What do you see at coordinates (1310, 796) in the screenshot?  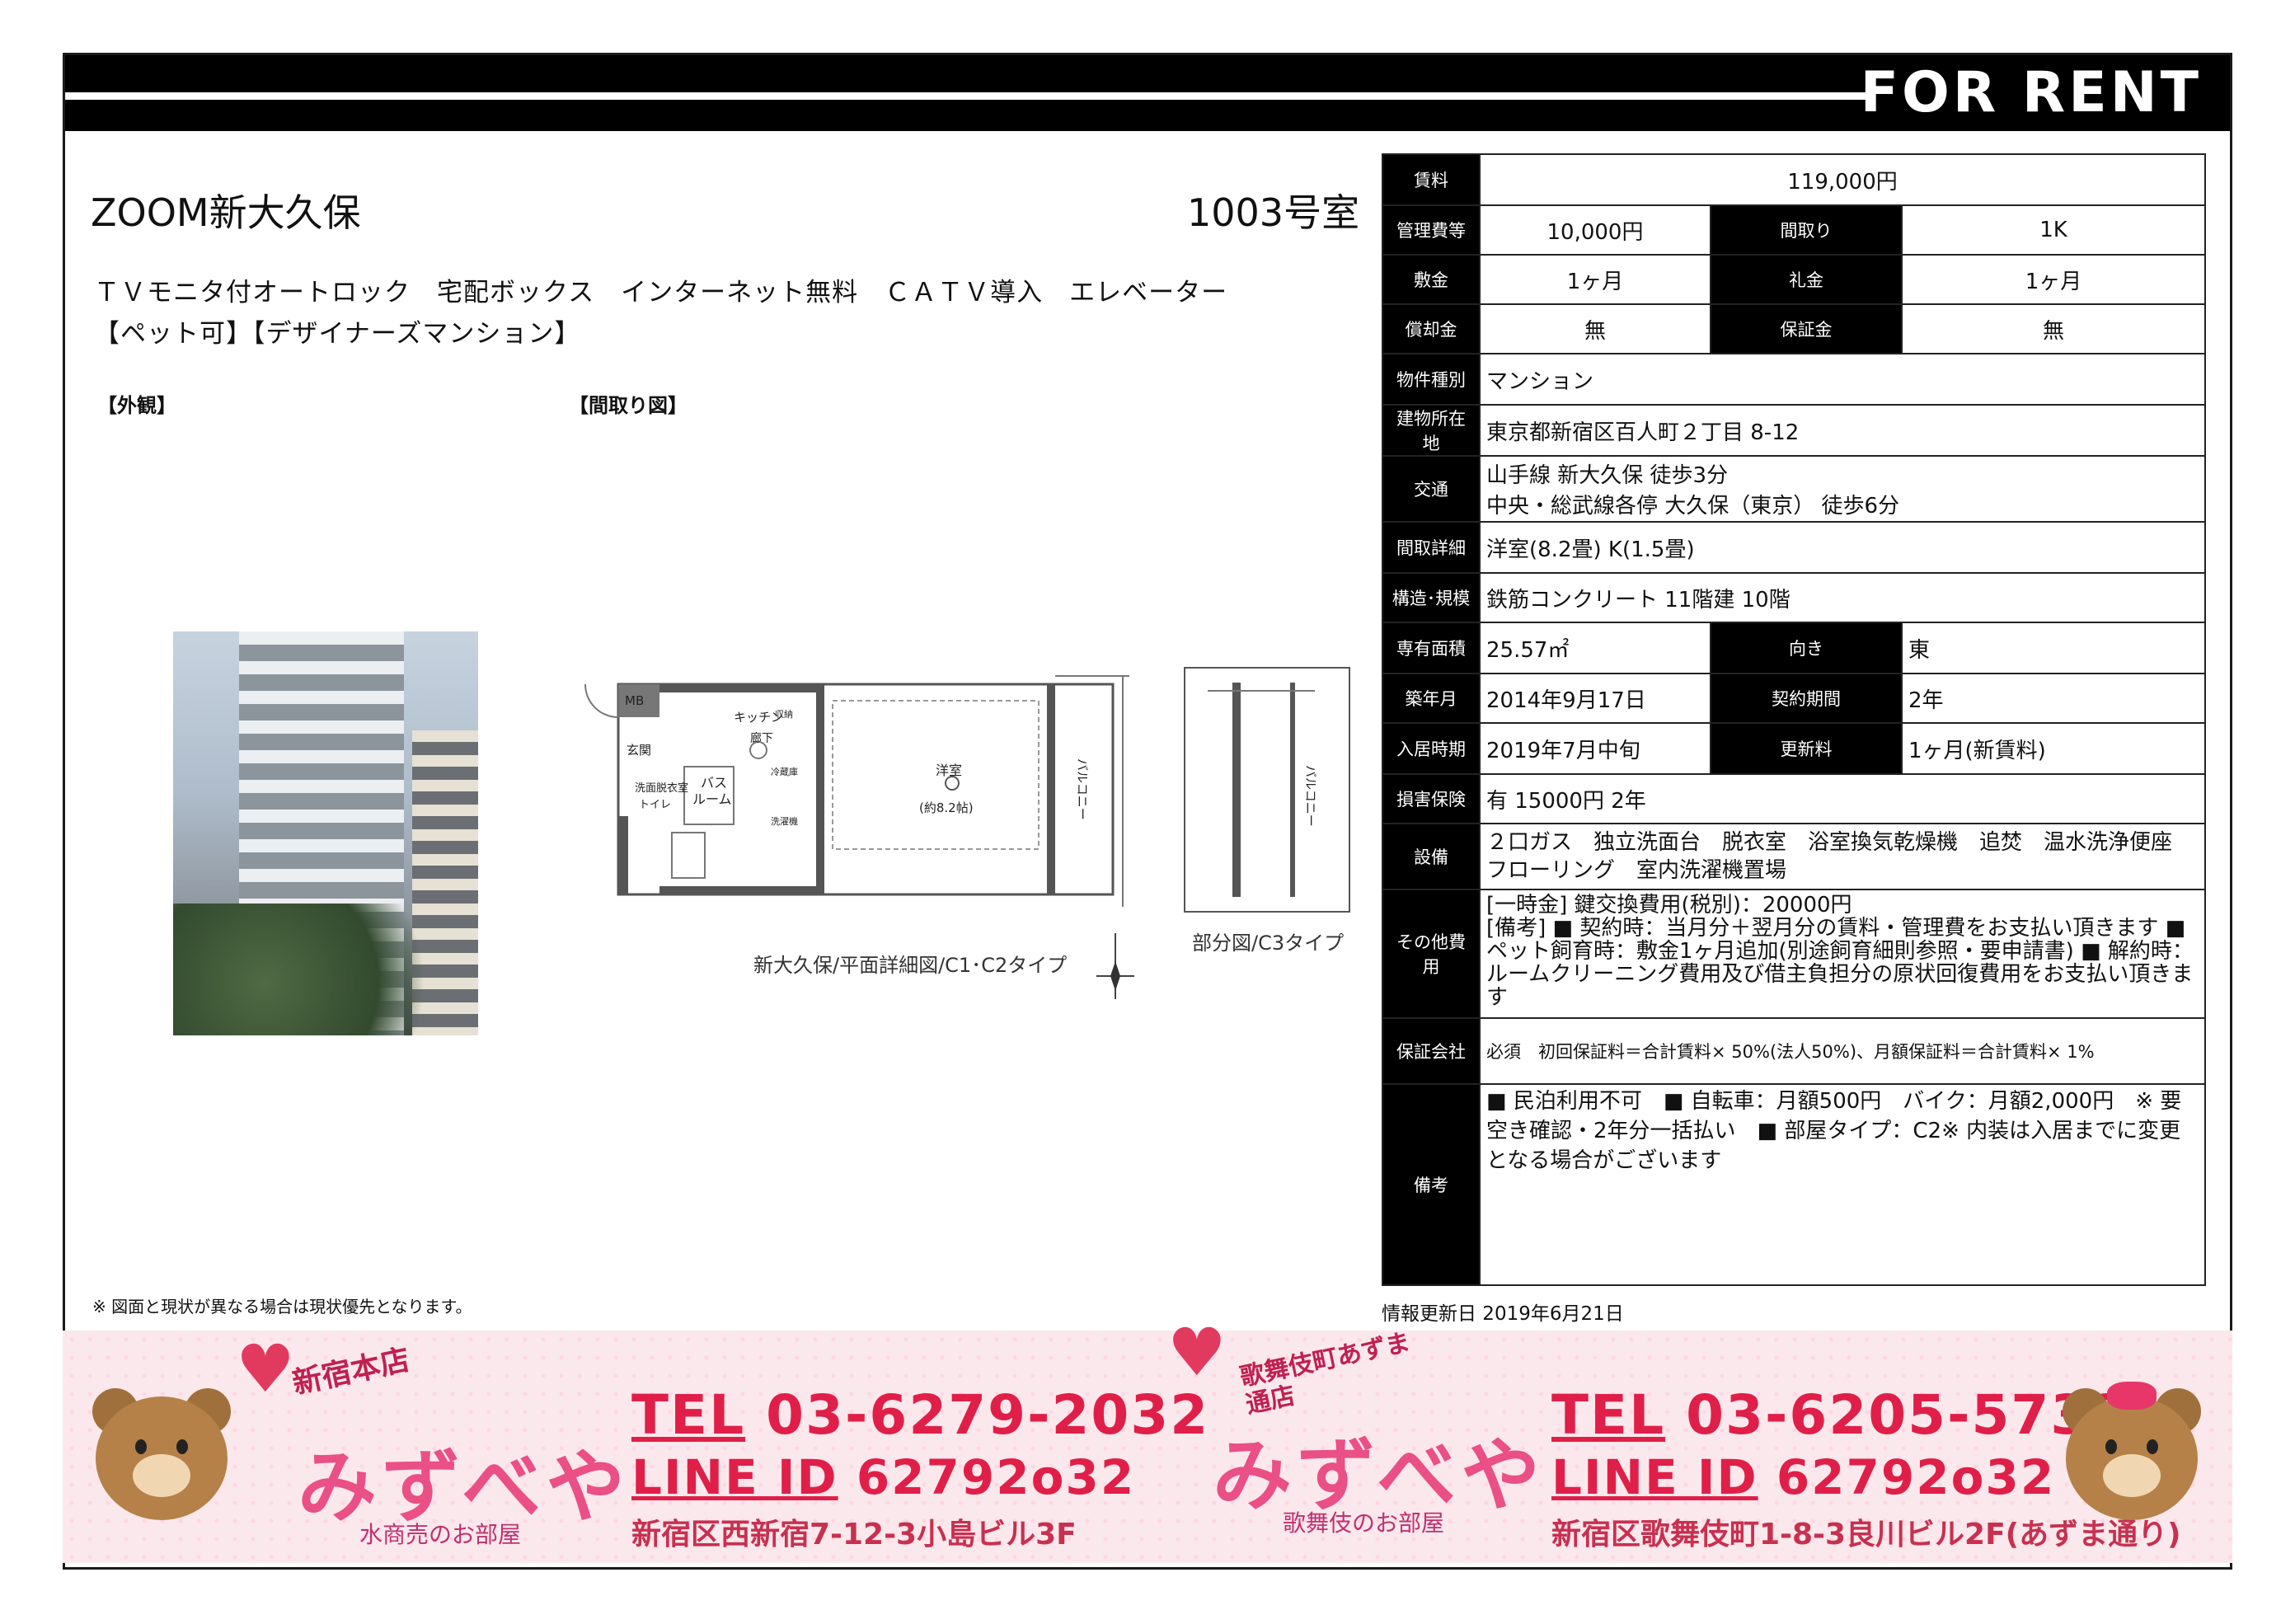 I see `partial-balcony: バルコニー` at bounding box center [1310, 796].